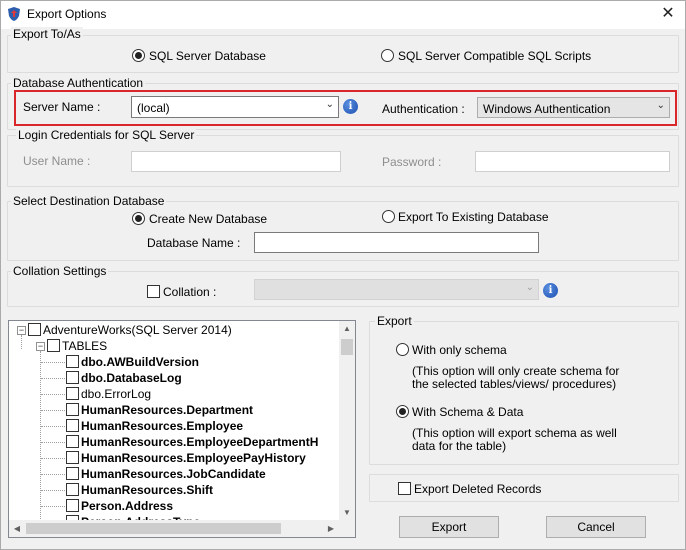 This screenshot has height=550, width=686. I want to click on database-name-label: Database Name :, so click(194, 243).